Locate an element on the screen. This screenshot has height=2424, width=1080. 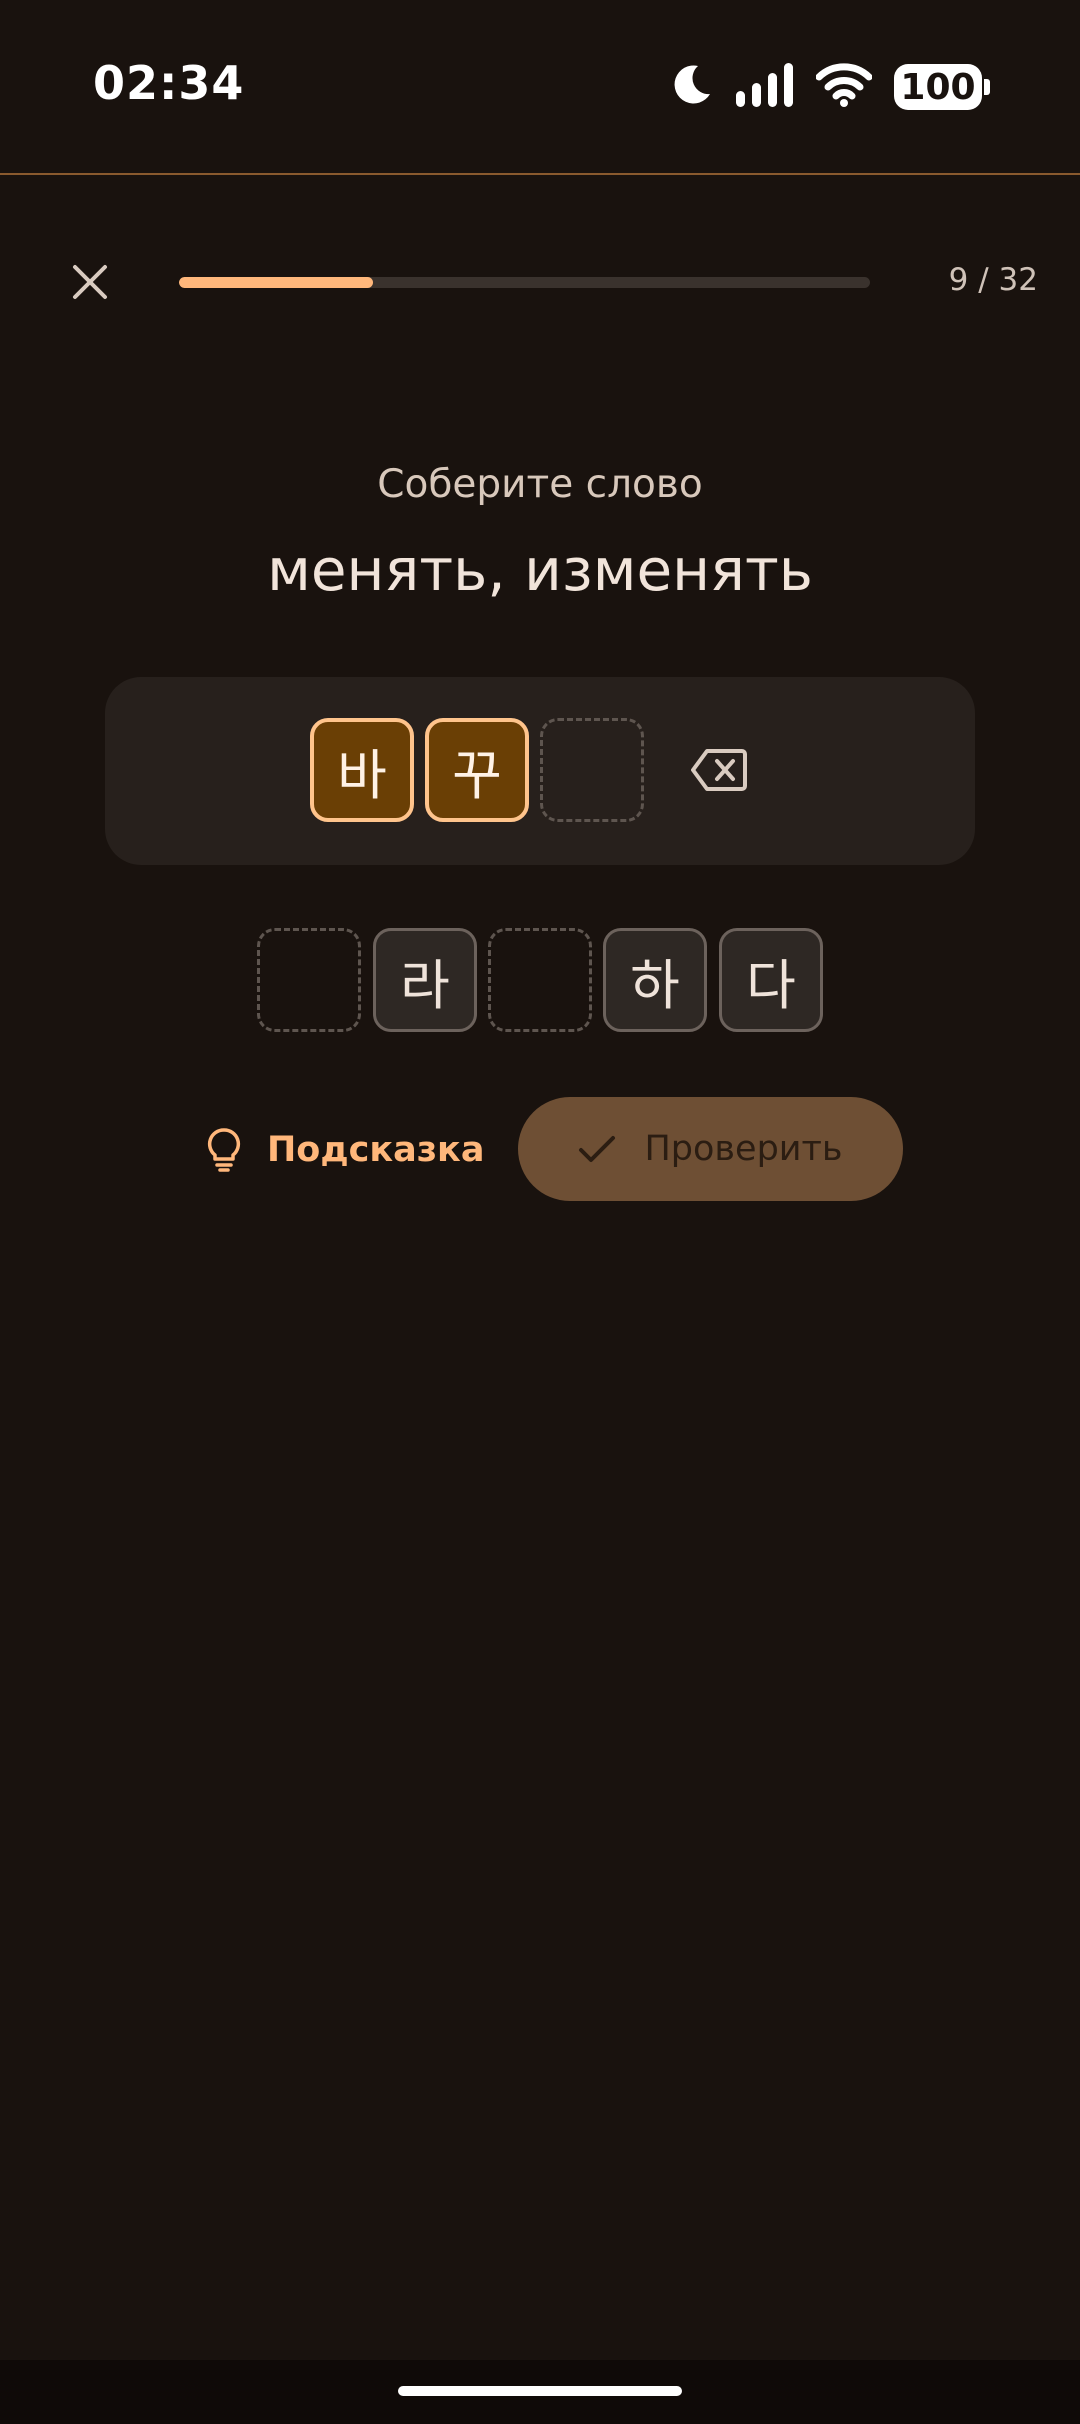
choice-tile-4: 하 is located at coordinates (655, 980).